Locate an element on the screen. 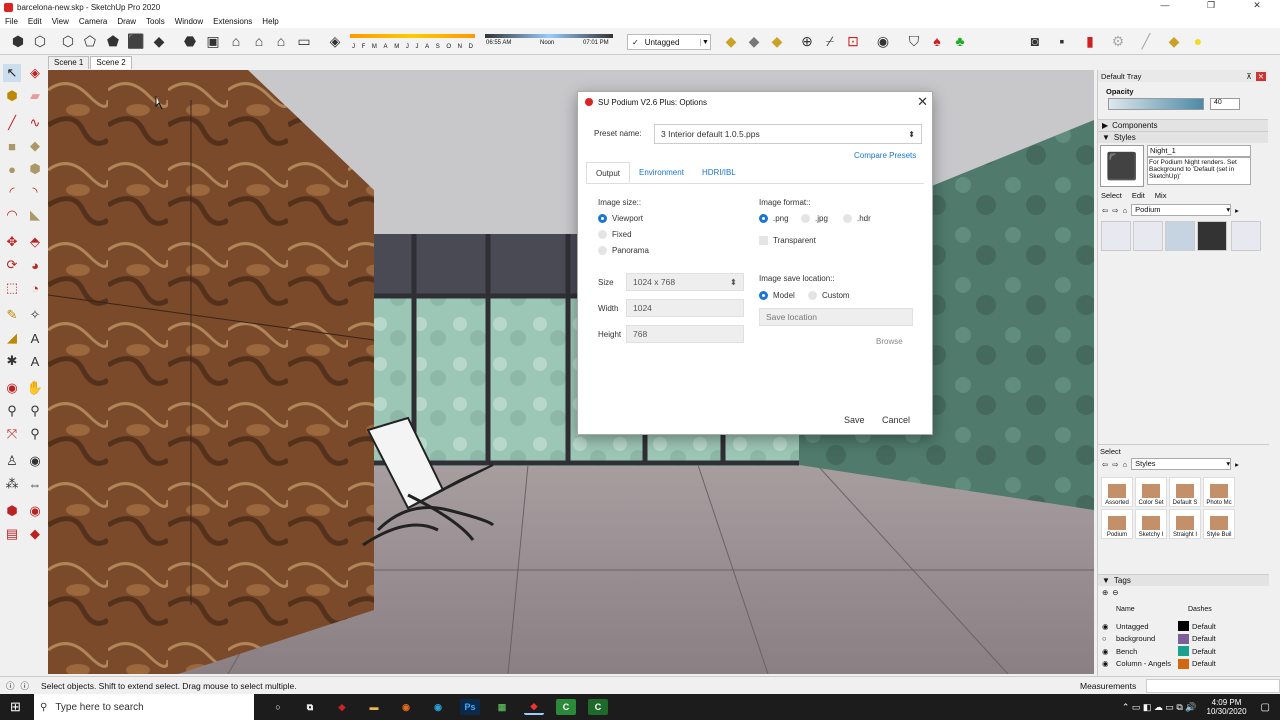 The width and height of the screenshot is (1280, 720). extension-icon: ▮ is located at coordinates (1090, 41).